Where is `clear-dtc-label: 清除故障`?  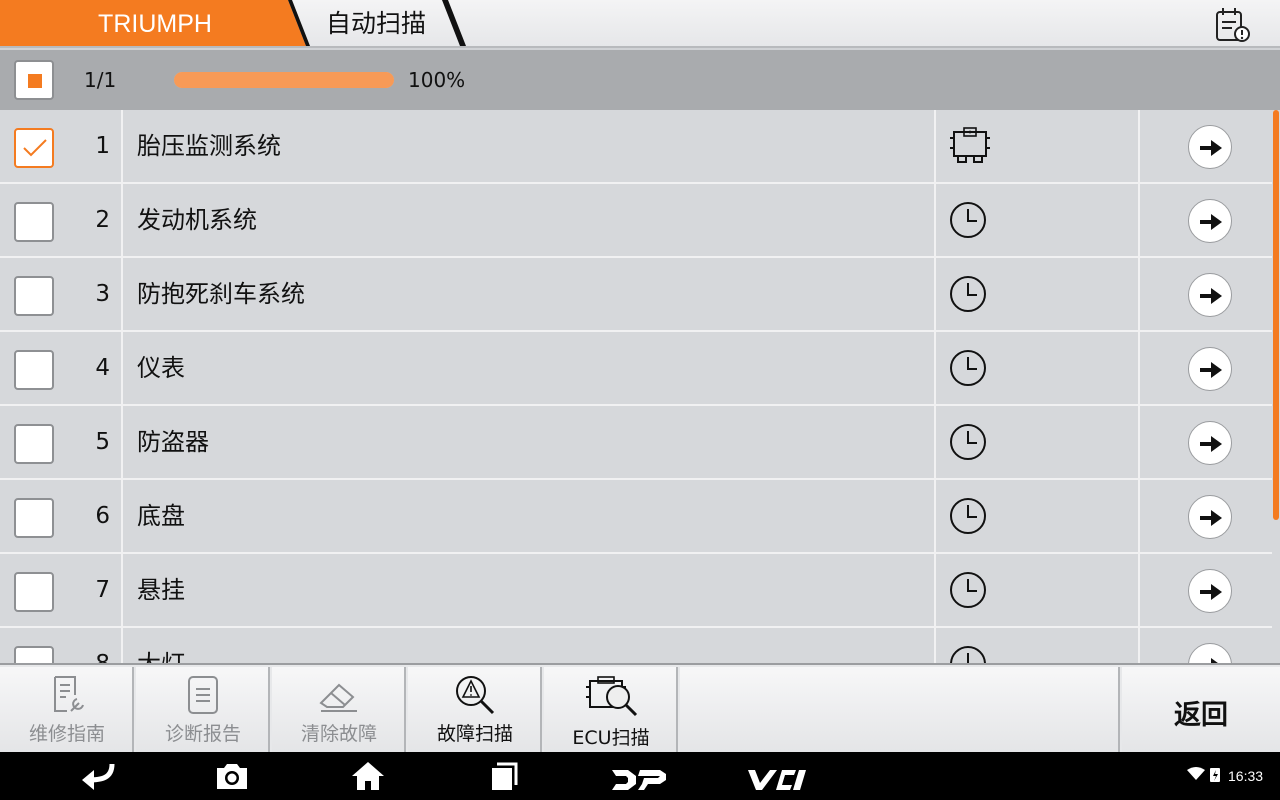
clear-dtc-label: 清除故障 is located at coordinates (338, 734).